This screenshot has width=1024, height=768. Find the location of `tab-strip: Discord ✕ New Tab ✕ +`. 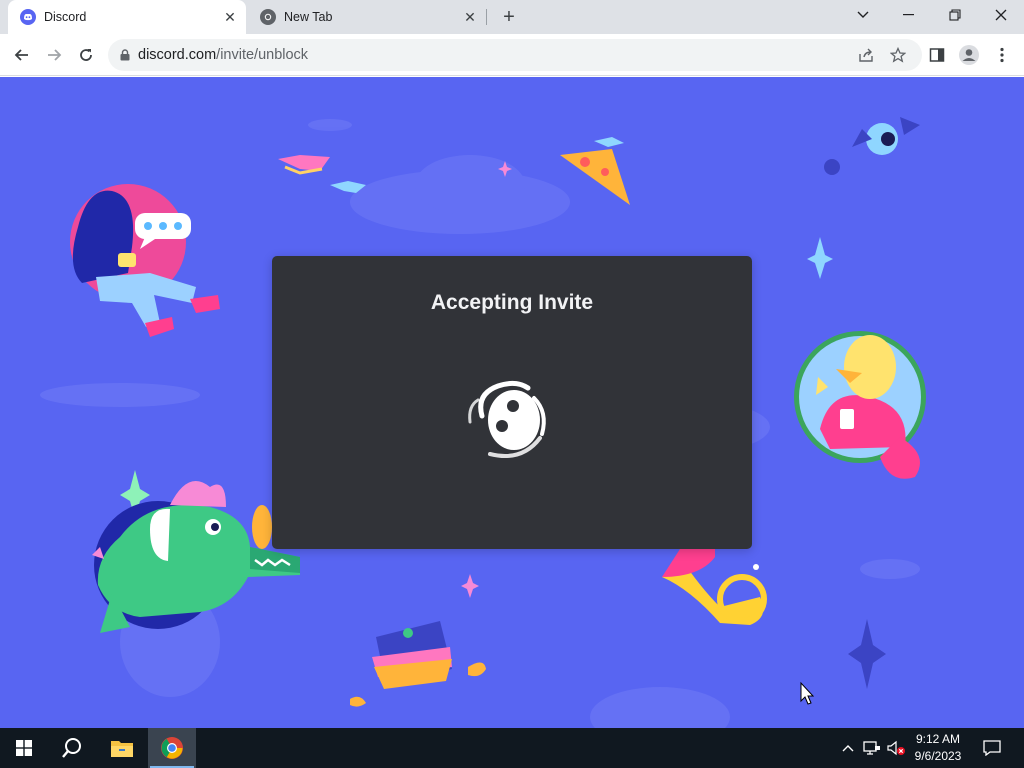

tab-strip: Discord ✕ New Tab ✕ + is located at coordinates (512, 17).